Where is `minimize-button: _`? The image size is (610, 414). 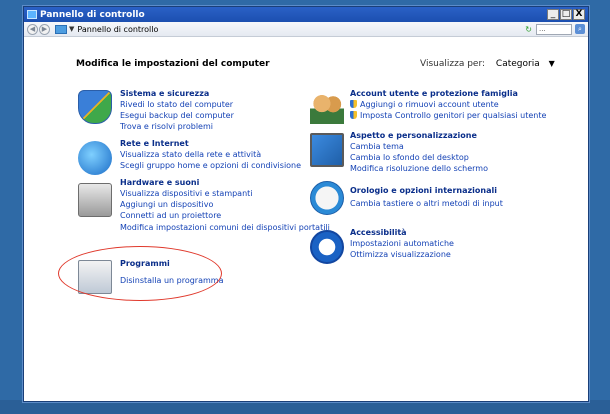 minimize-button: _ is located at coordinates (553, 14).